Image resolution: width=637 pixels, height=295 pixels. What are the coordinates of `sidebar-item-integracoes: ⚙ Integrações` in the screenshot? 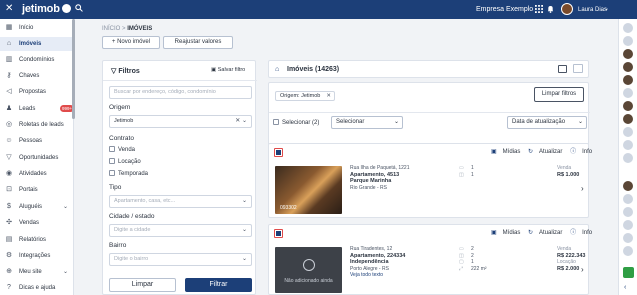 It's located at (37, 256).